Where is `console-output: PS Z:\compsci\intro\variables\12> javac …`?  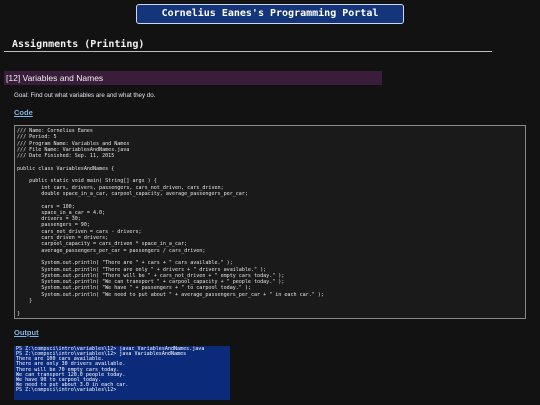 console-output: PS Z:\compsci\intro\variables\12> javac … is located at coordinates (122, 373).